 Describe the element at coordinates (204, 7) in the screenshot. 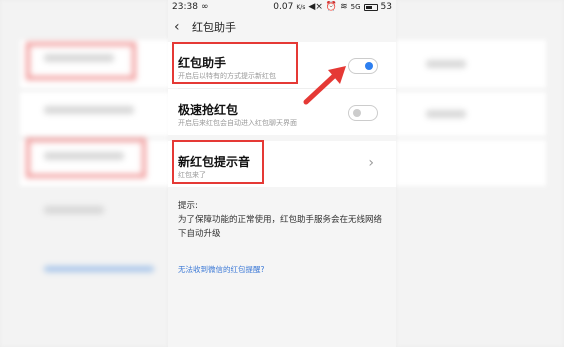

I see `loop-icon: ∞` at that location.